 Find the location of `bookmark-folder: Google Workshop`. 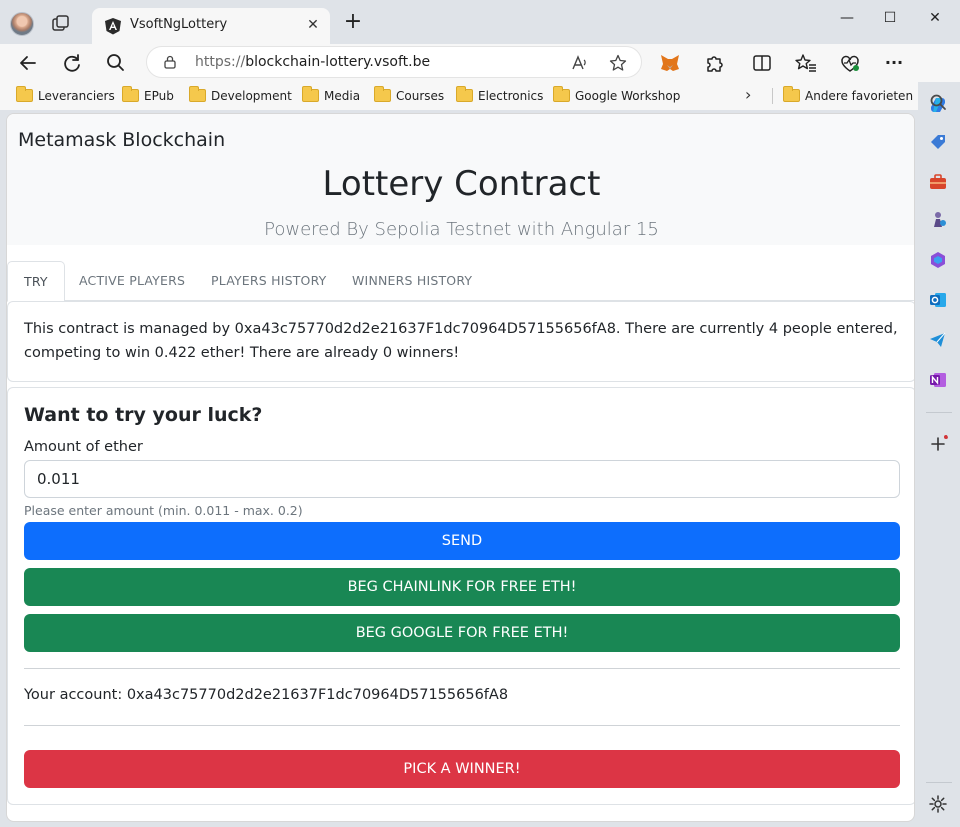

bookmark-folder: Google Workshop is located at coordinates (617, 95).